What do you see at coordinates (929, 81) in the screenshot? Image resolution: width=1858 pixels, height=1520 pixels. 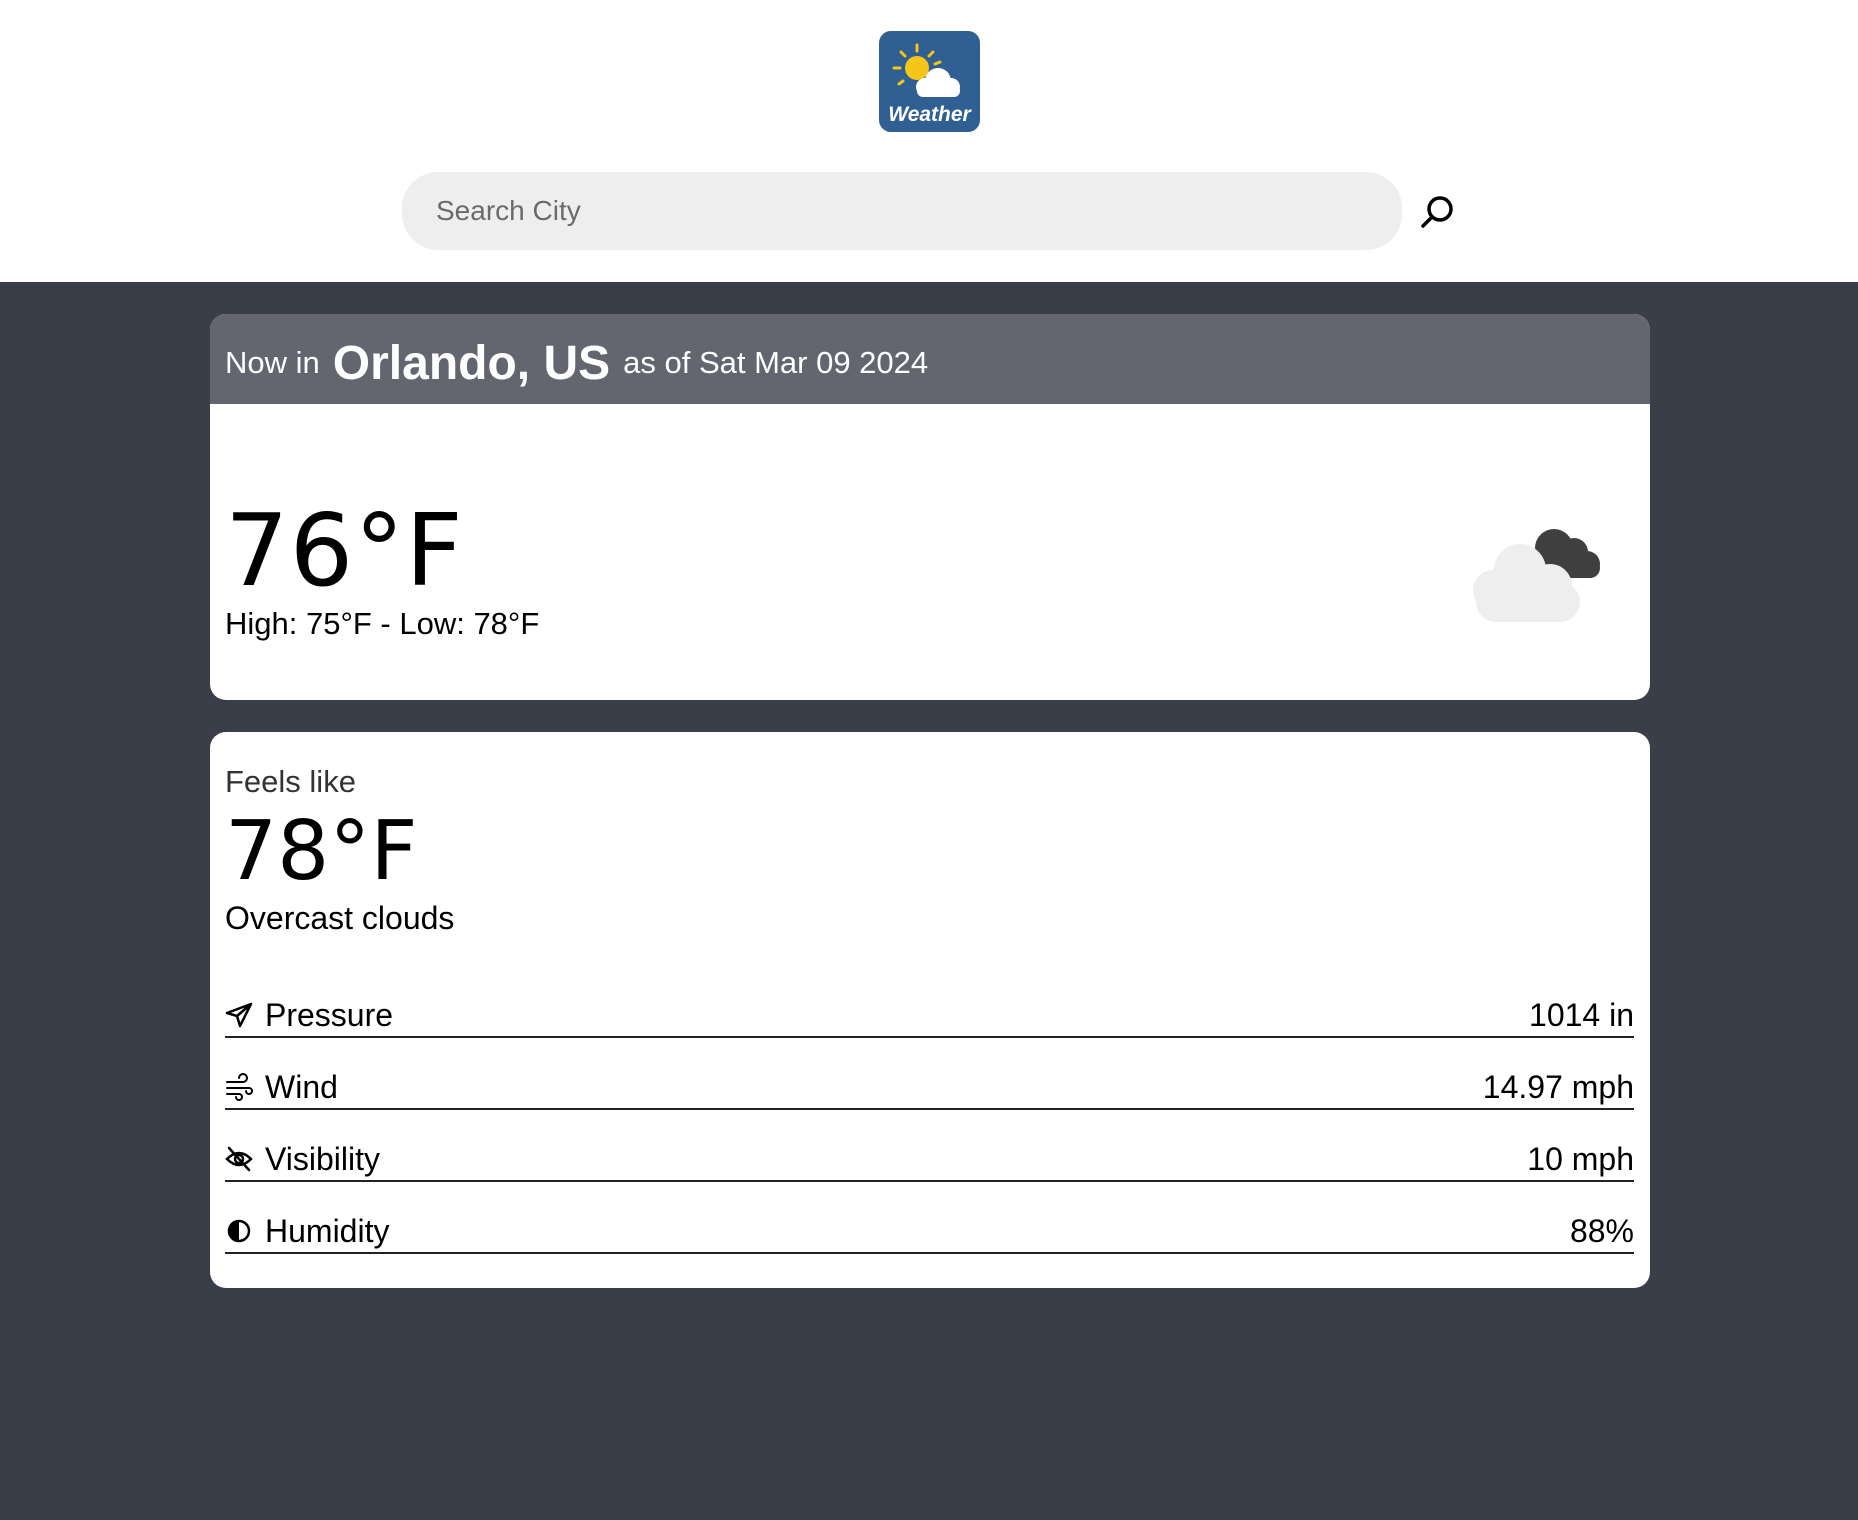 I see `app-logo: Weather` at bounding box center [929, 81].